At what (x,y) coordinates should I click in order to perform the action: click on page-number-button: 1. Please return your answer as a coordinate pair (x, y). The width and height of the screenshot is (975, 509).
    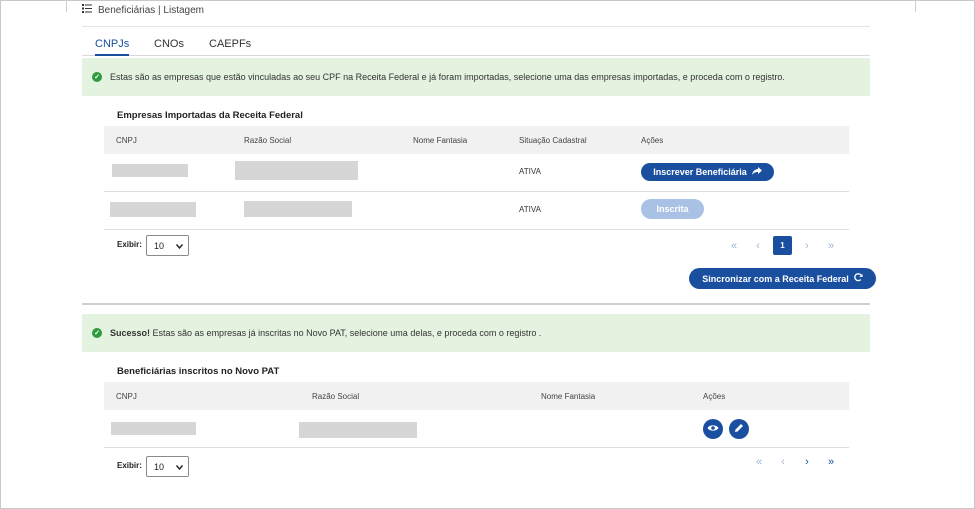
    Looking at the image, I should click on (782, 245).